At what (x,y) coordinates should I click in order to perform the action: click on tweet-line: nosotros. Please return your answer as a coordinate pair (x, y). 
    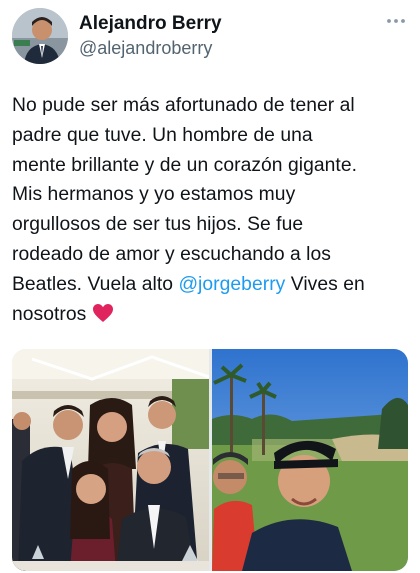
    Looking at the image, I should click on (213, 315).